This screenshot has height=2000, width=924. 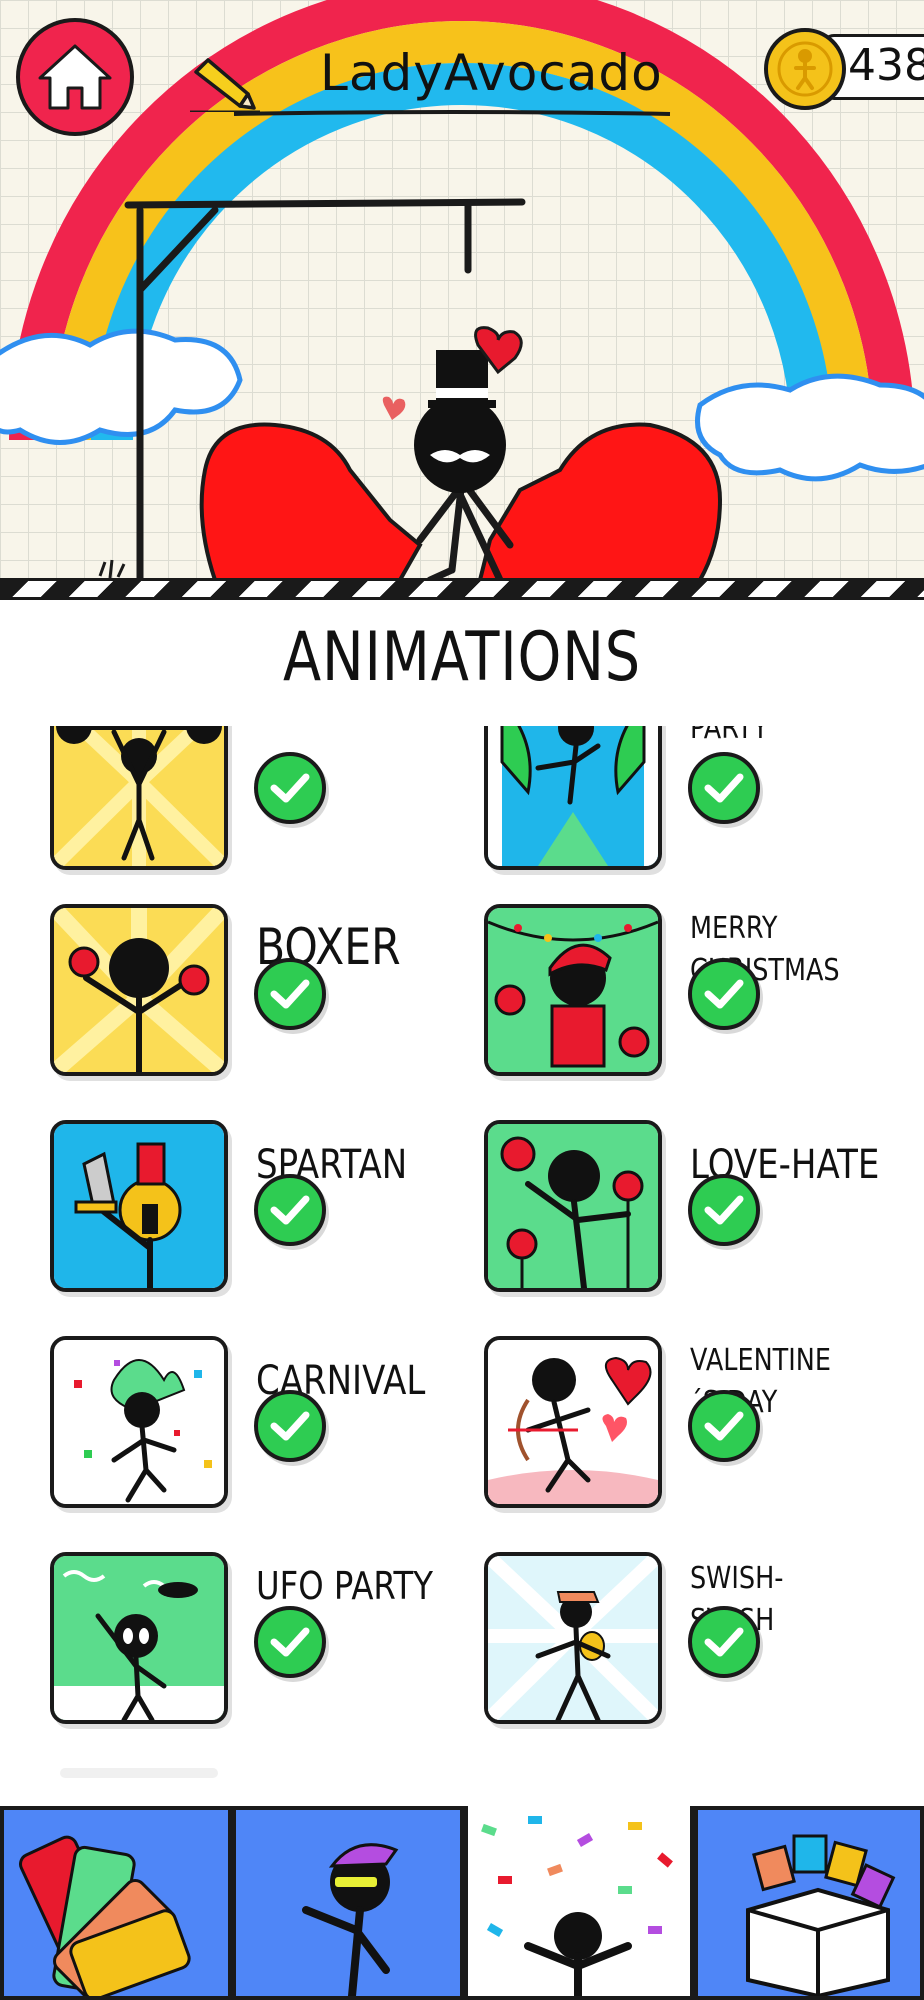 What do you see at coordinates (821, 1915) in the screenshot?
I see `words-box-icon` at bounding box center [821, 1915].